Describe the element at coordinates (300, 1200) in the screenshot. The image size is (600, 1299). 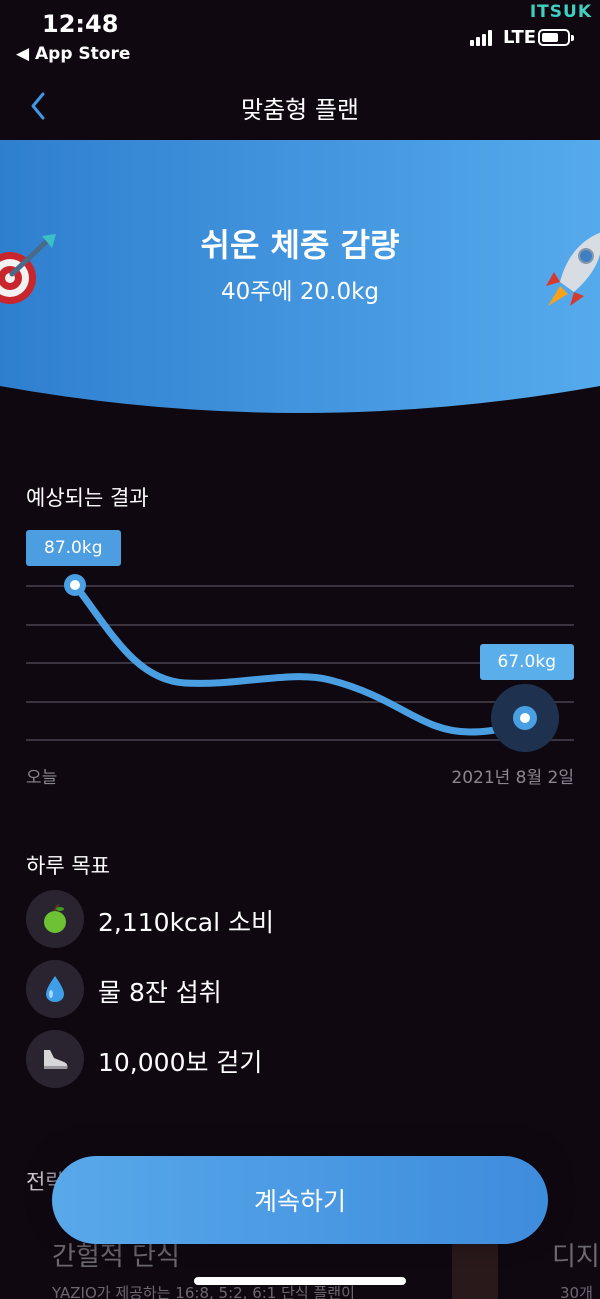
I see `continue-button: 계속하기` at that location.